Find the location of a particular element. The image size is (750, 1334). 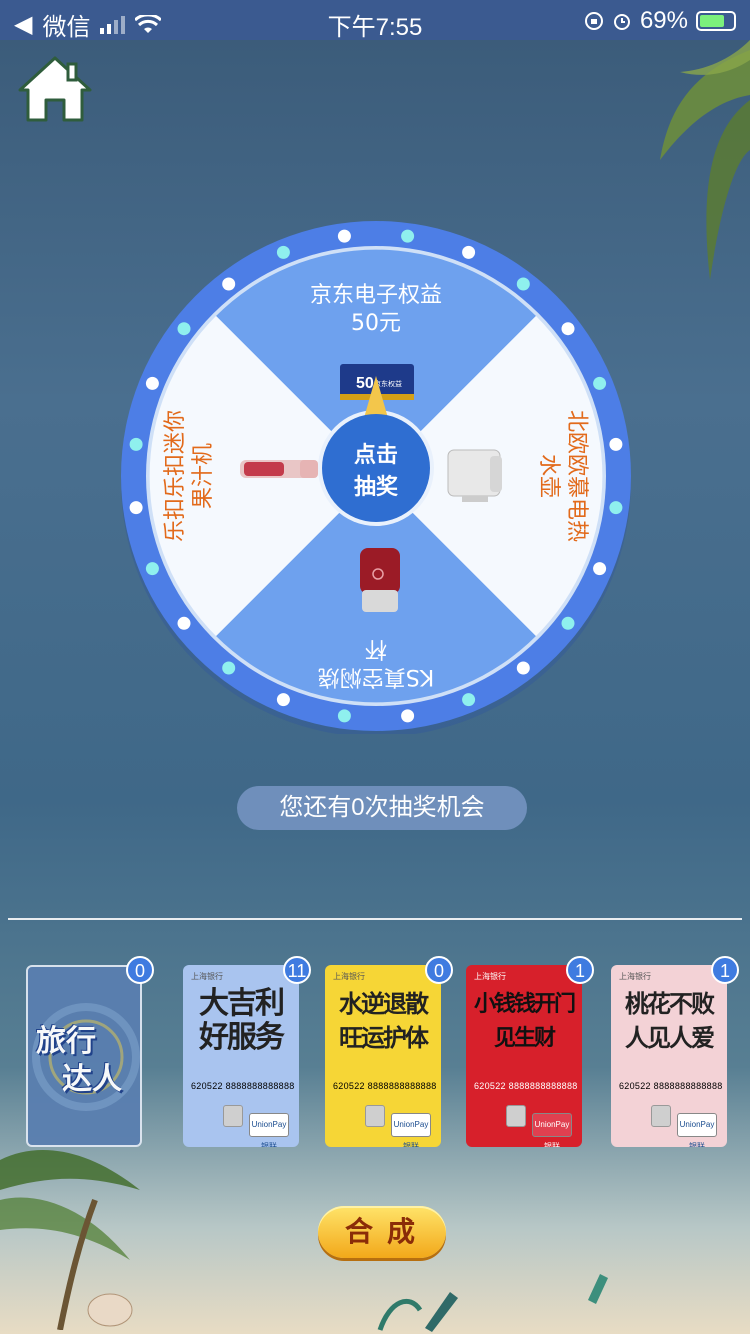

card-calligraphy: 水逆退散 旺运护体 is located at coordinates (384, 1020).